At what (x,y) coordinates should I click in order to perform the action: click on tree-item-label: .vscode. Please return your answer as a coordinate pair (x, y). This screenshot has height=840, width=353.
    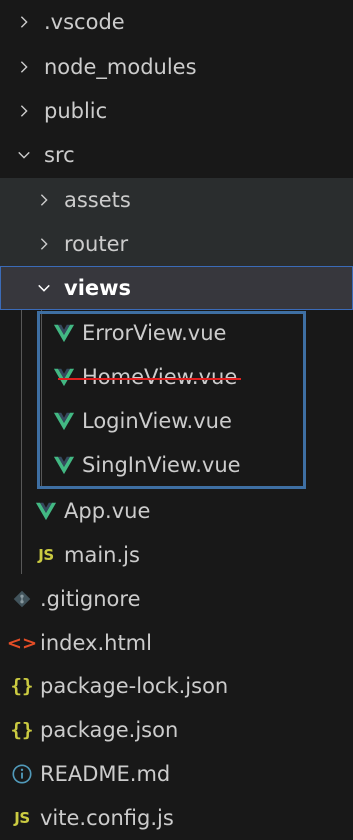
    Looking at the image, I should click on (84, 21).